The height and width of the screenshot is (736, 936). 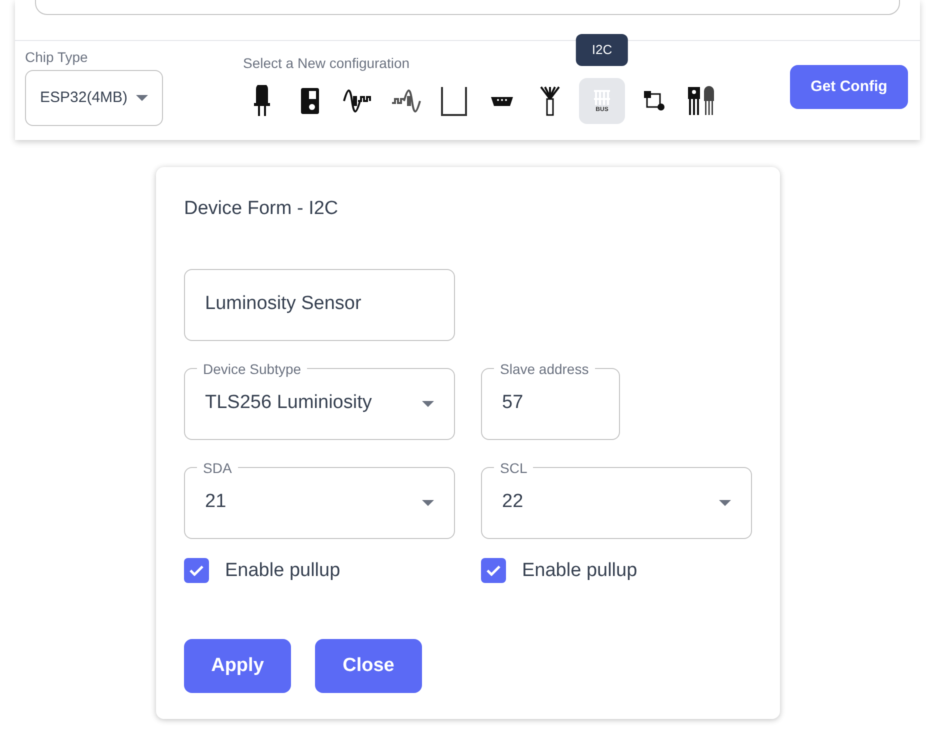 I want to click on field-value: 21, so click(x=215, y=502).